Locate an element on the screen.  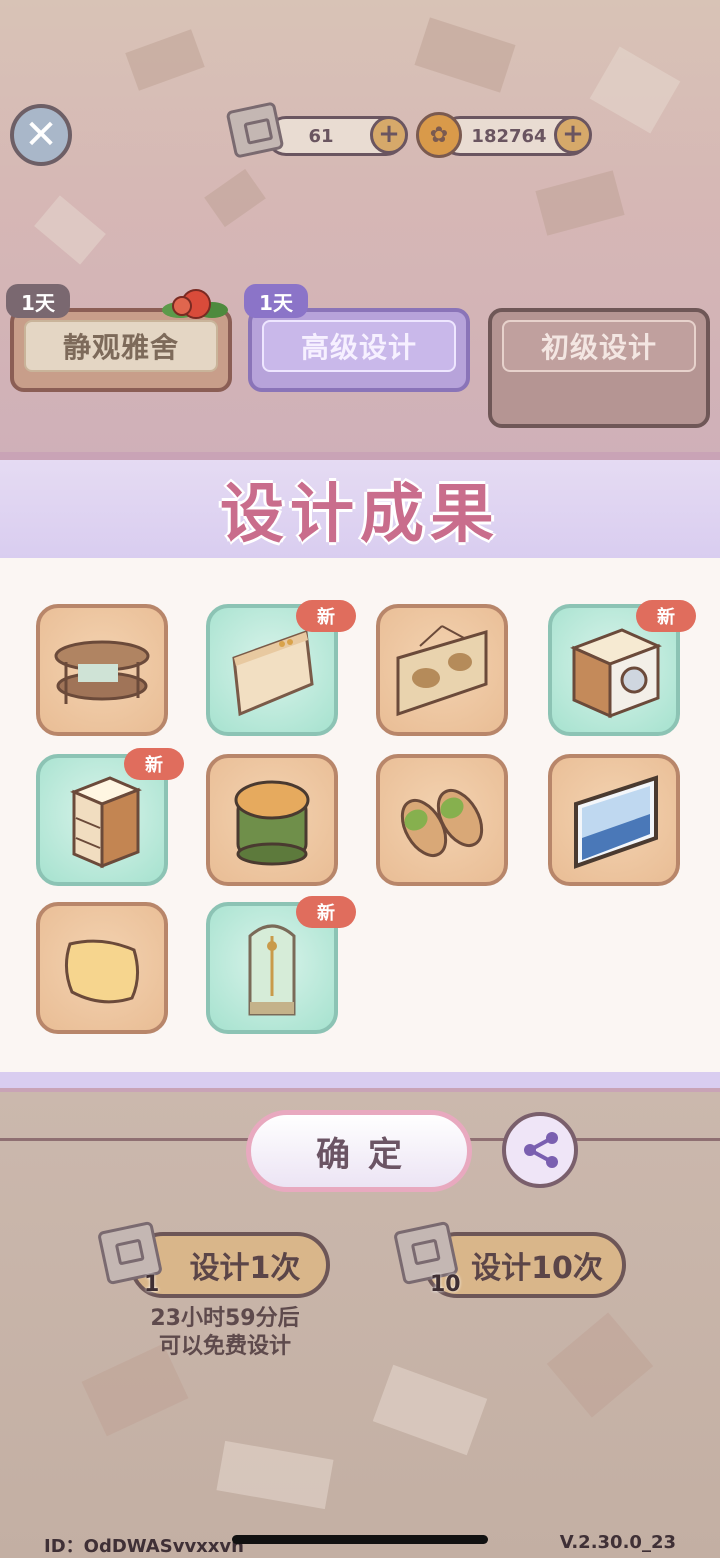
coin-count: 182764 is located at coordinates (509, 136).